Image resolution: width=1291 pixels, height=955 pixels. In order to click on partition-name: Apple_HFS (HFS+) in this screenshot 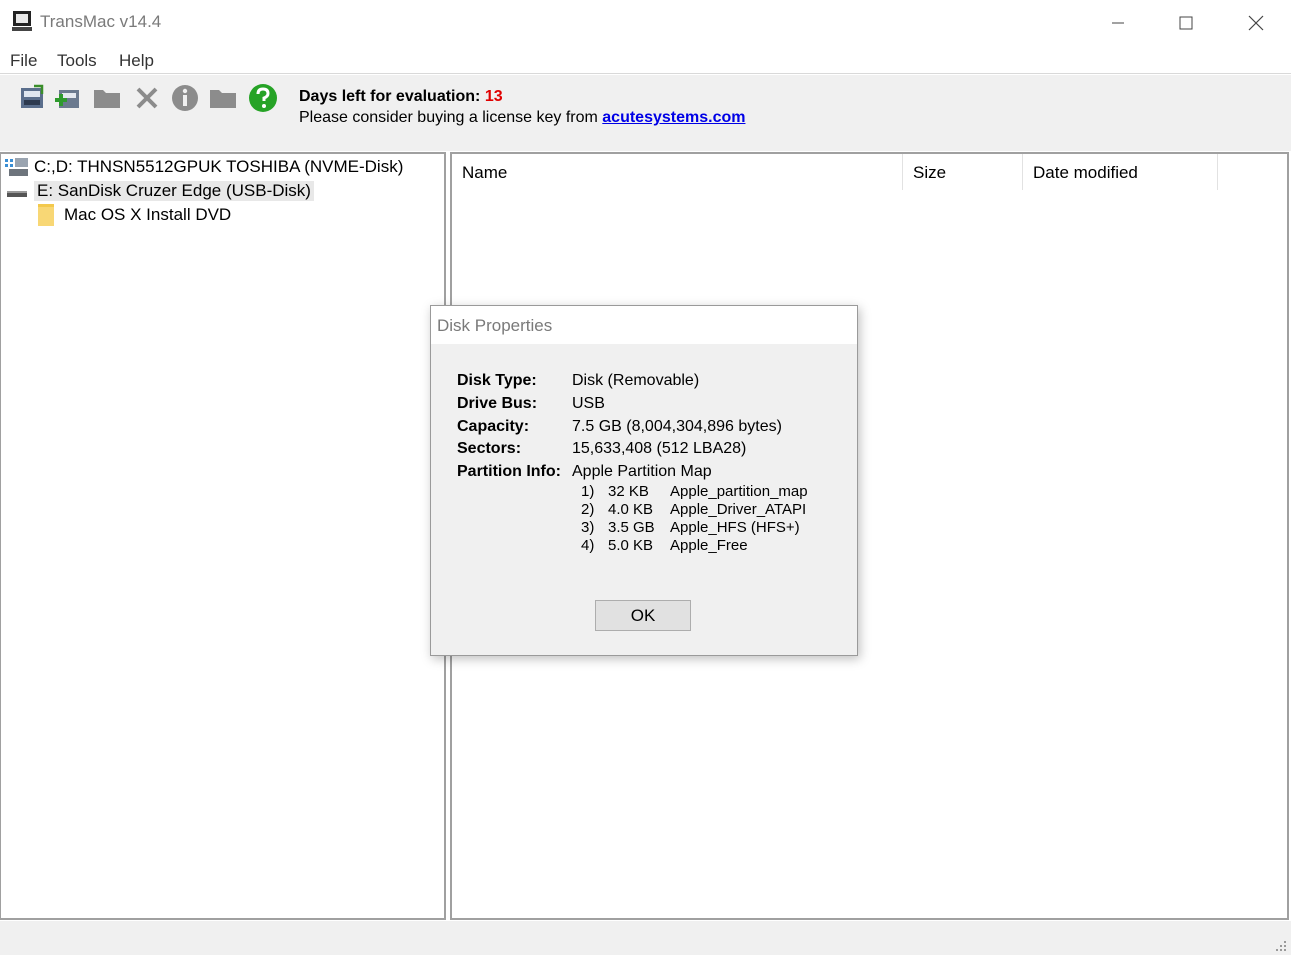, I will do `click(735, 527)`.